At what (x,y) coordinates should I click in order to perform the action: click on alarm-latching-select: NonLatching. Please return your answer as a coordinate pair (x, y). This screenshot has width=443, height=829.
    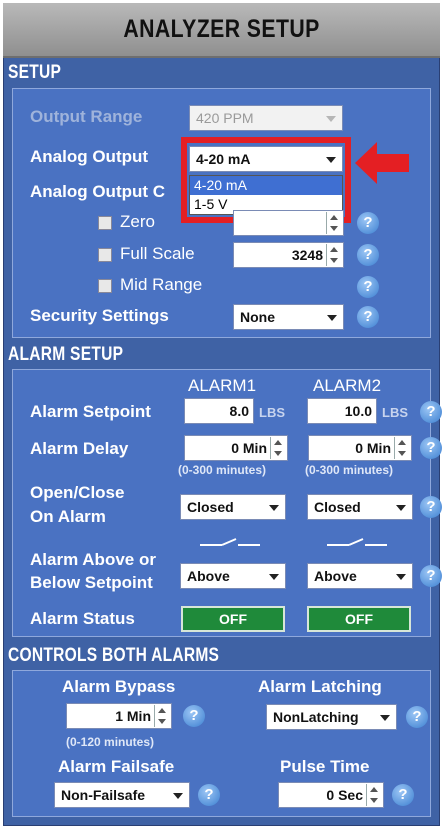
    Looking at the image, I should click on (331, 717).